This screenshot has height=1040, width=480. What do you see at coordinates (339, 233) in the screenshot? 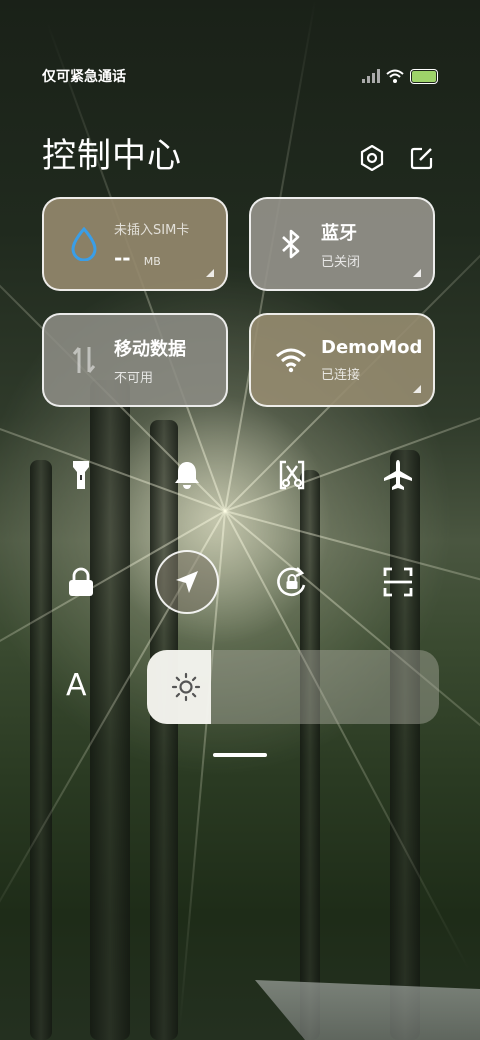
I see `bluetooth-label: 蓝牙` at bounding box center [339, 233].